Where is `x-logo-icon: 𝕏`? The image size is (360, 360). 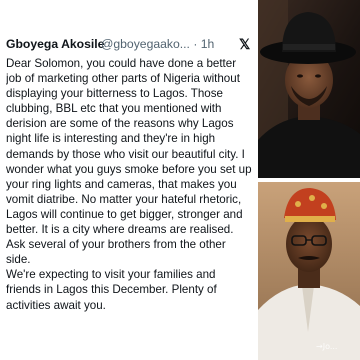
x-logo-icon: 𝕏 is located at coordinates (245, 44).